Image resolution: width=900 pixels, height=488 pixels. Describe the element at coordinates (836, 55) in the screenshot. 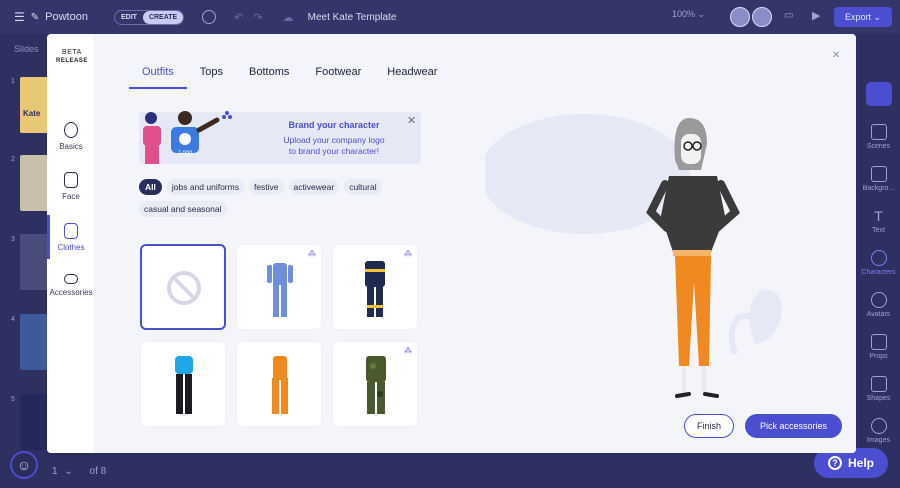

I see `close-icon: ✕` at that location.